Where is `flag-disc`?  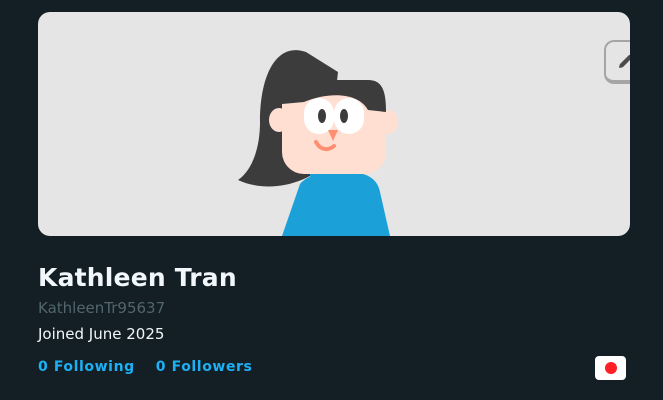 flag-disc is located at coordinates (610, 368).